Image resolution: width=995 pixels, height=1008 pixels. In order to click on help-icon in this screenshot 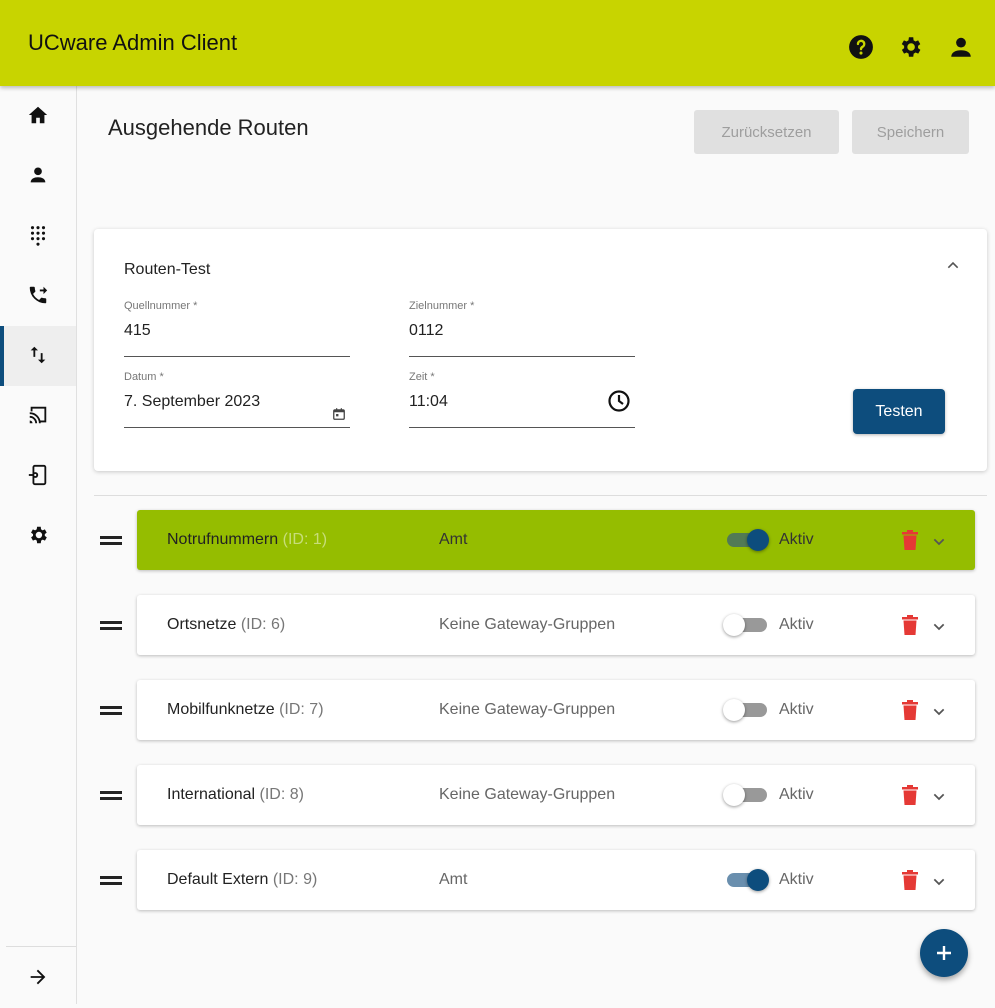, I will do `click(861, 47)`.